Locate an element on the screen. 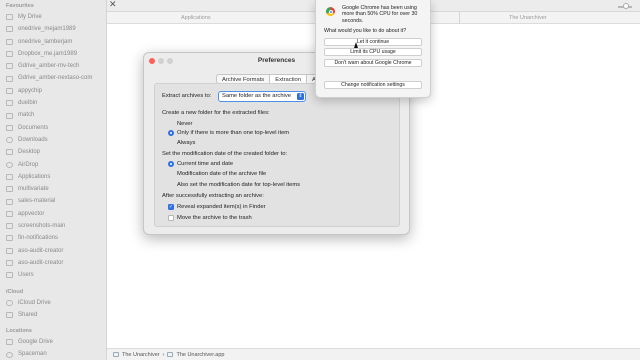  sidebar-item-label: onedrive_lamberjam is located at coordinates (45, 41).